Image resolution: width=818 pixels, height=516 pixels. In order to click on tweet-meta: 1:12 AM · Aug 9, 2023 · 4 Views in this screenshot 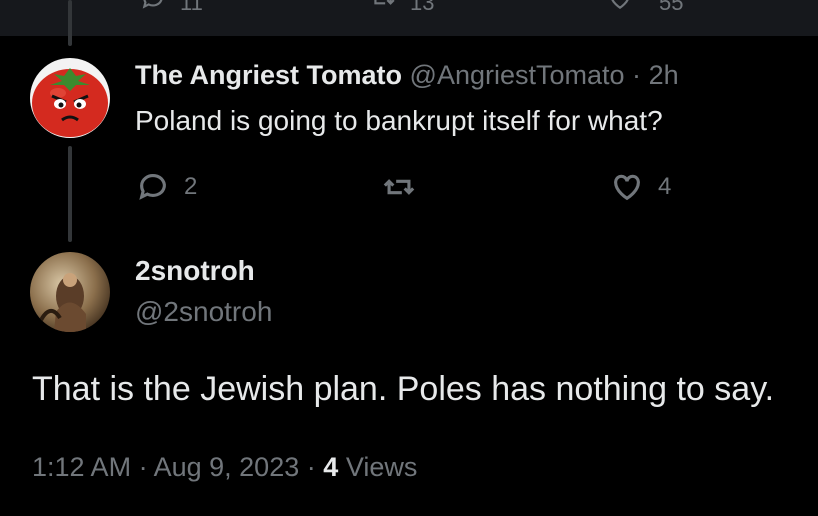, I will do `click(224, 467)`.